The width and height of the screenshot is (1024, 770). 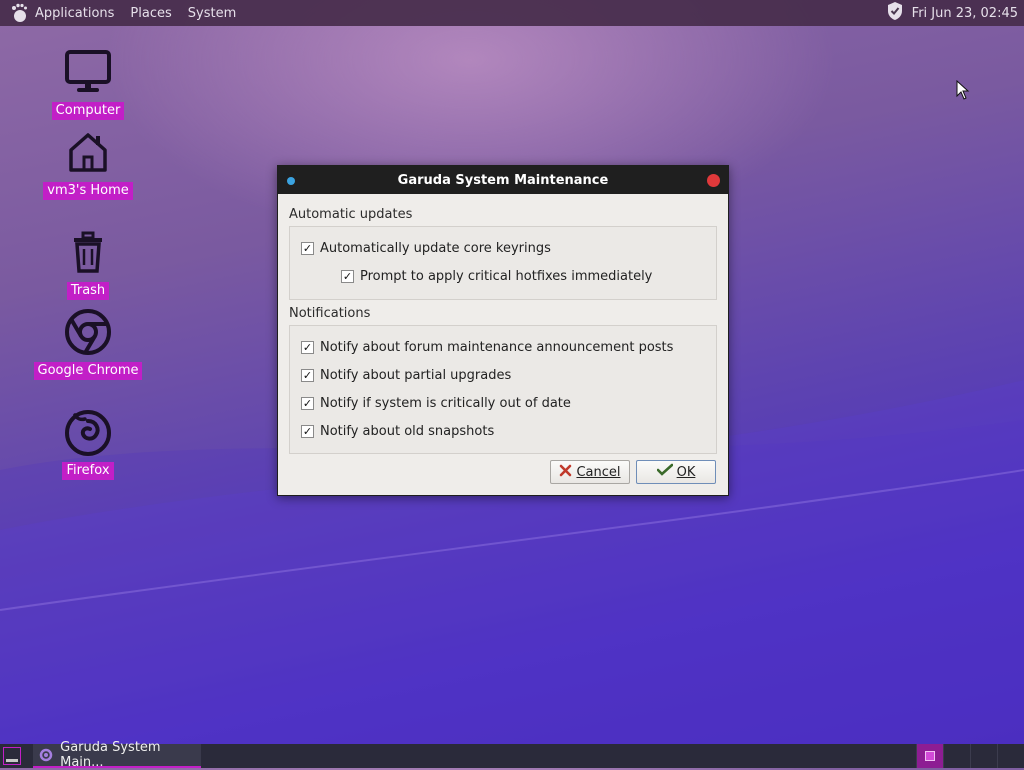 I want to click on close-button, so click(x=713, y=180).